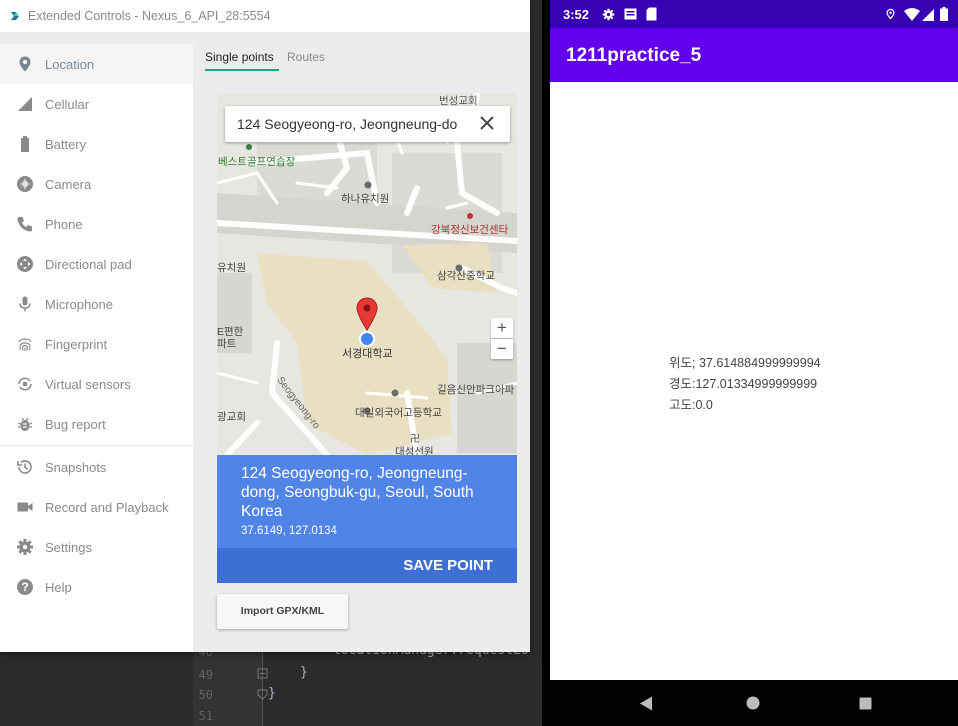 This screenshot has width=958, height=726. Describe the element at coordinates (231, 268) in the screenshot. I see `map-label: 유치원` at that location.